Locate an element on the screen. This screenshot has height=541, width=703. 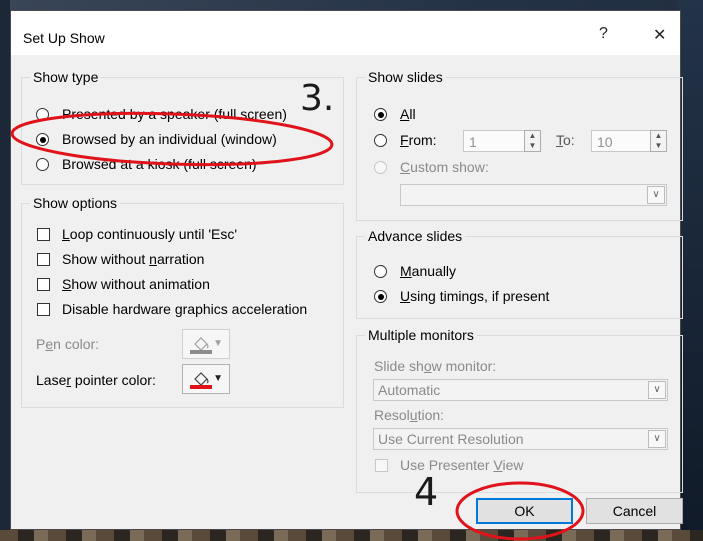
annotation-step-4: 4 is located at coordinates (426, 492).